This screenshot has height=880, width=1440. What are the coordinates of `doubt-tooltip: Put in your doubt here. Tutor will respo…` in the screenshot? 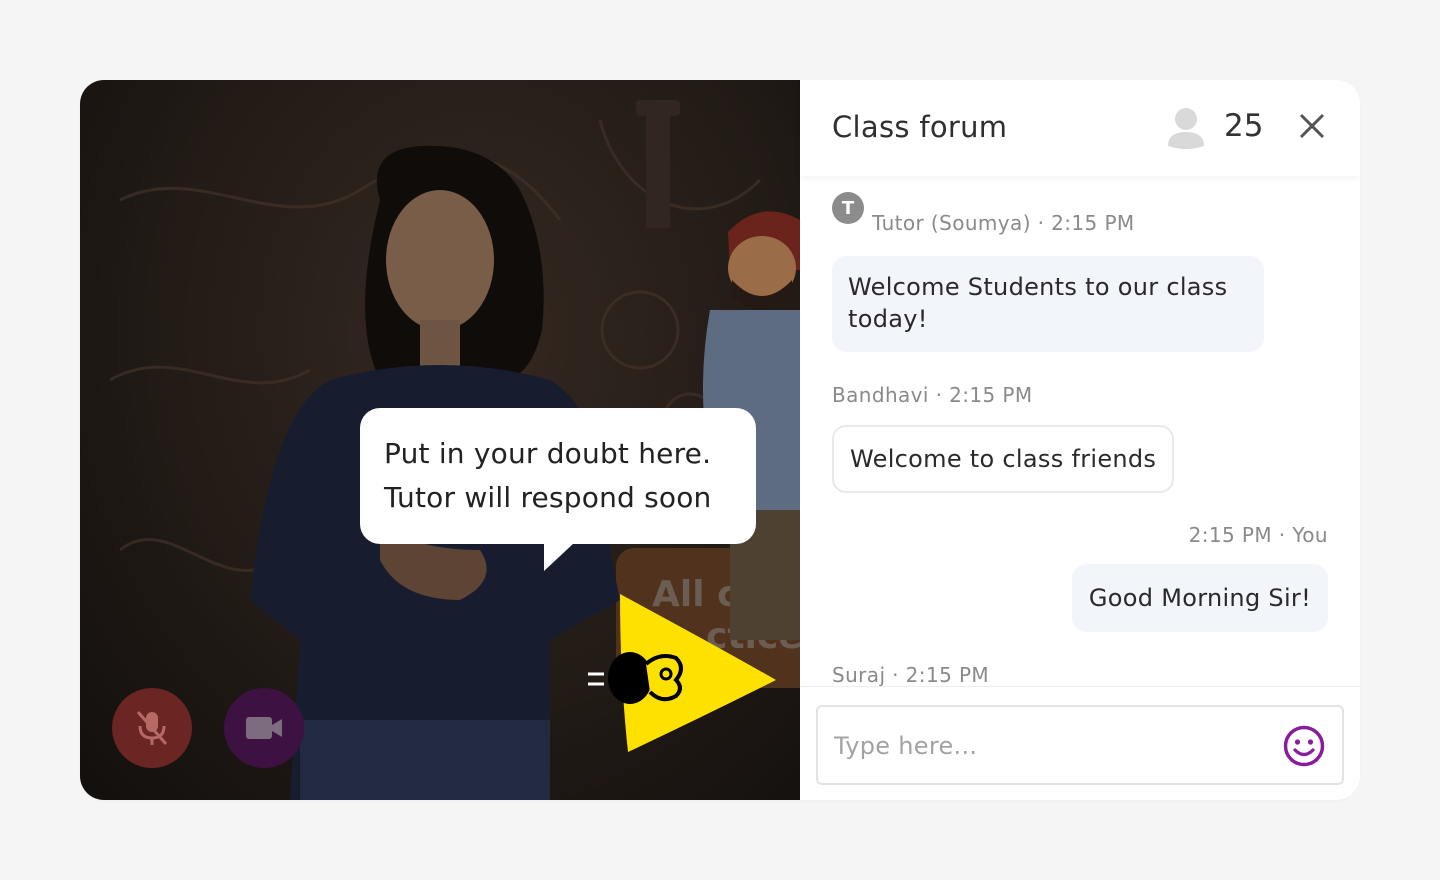 It's located at (558, 489).